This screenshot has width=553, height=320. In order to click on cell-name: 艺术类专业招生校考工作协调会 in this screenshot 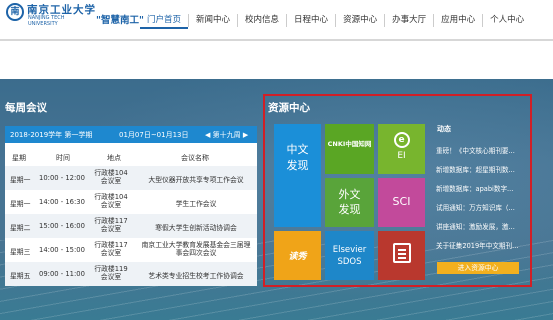, I will do `click(196, 276)`.